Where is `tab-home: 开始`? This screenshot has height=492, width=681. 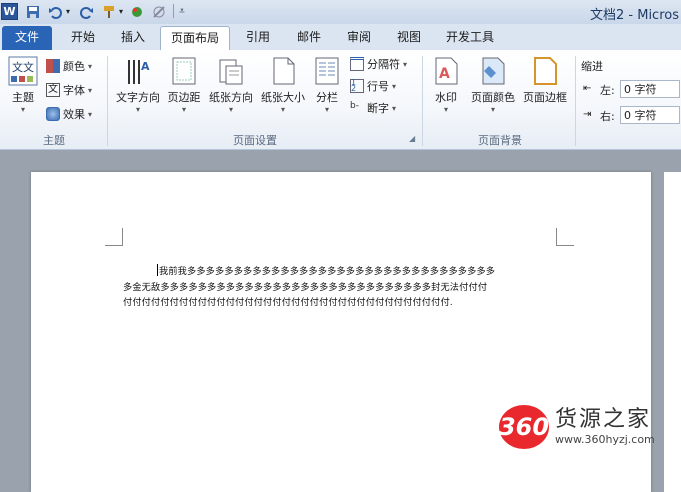
tab-home: 开始 is located at coordinates (83, 38).